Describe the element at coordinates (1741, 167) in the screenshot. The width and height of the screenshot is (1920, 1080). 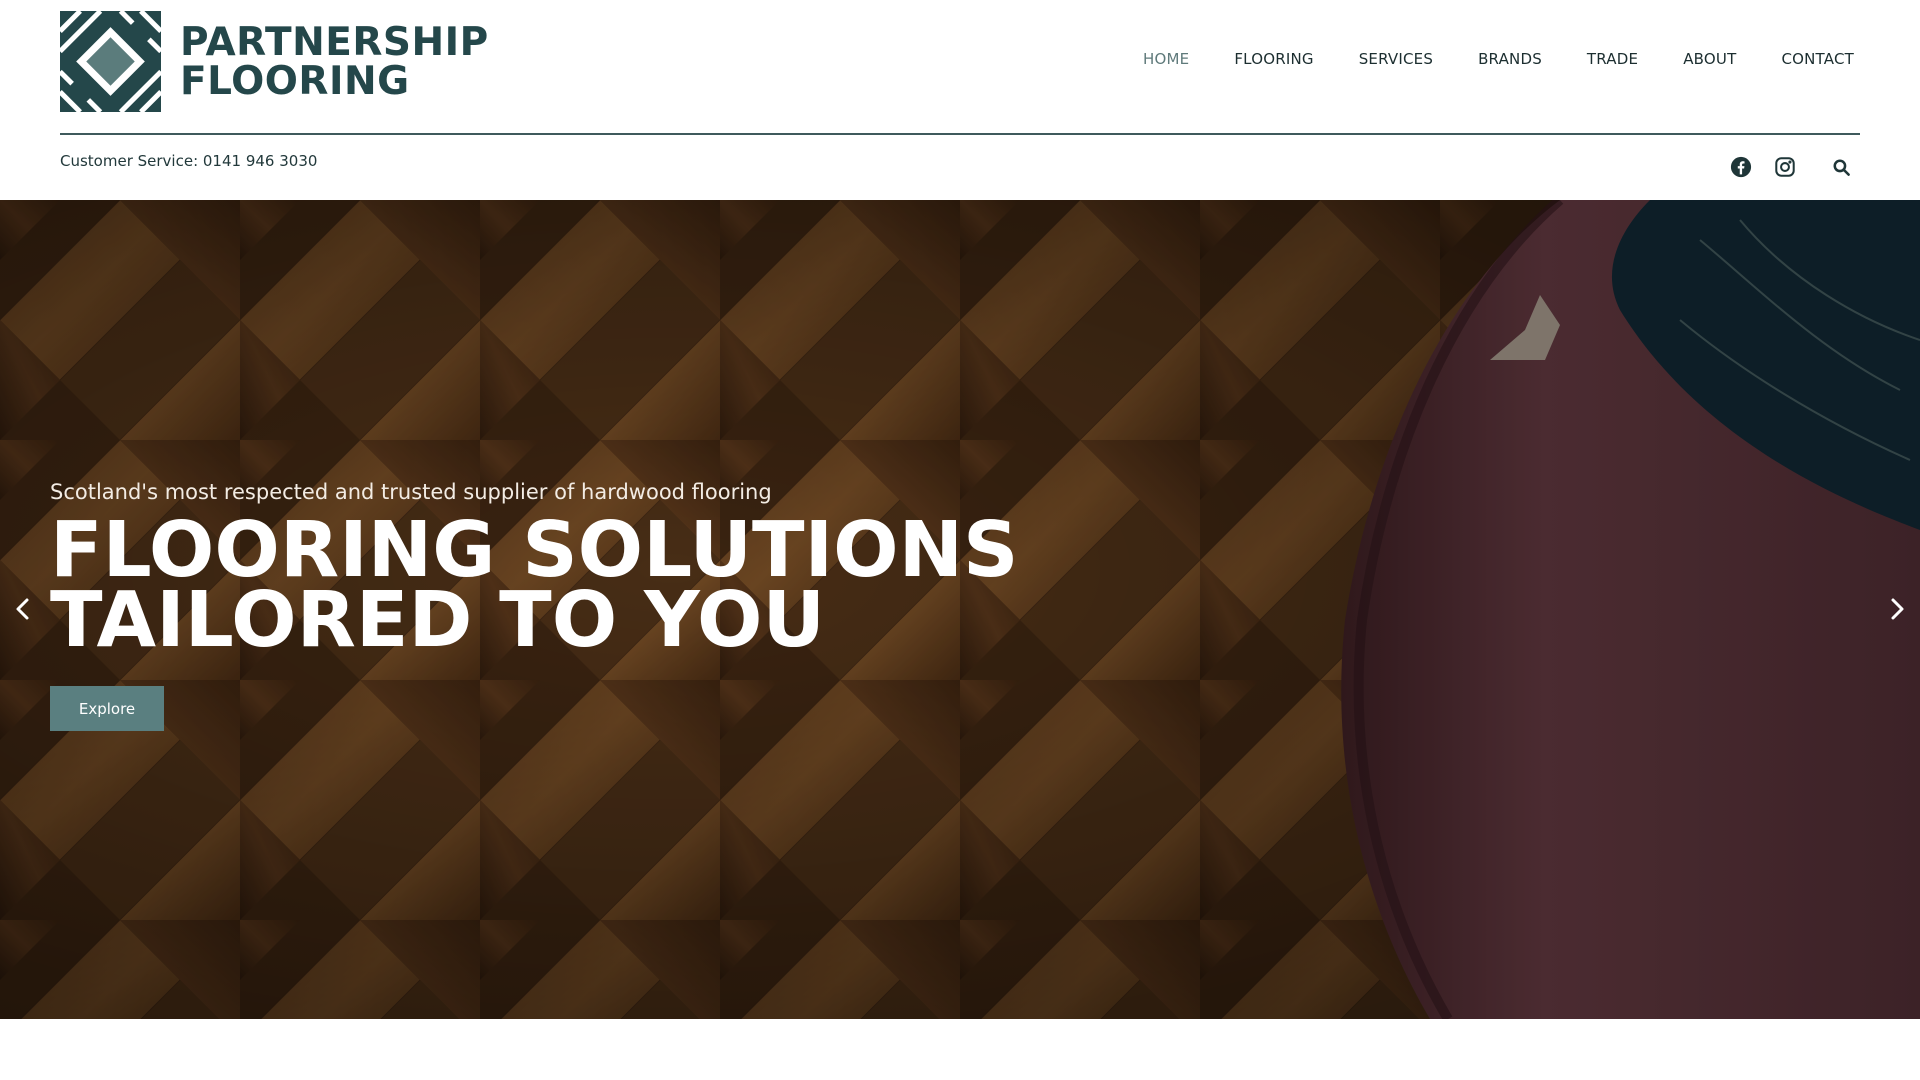
I see `facebook-icon` at that location.